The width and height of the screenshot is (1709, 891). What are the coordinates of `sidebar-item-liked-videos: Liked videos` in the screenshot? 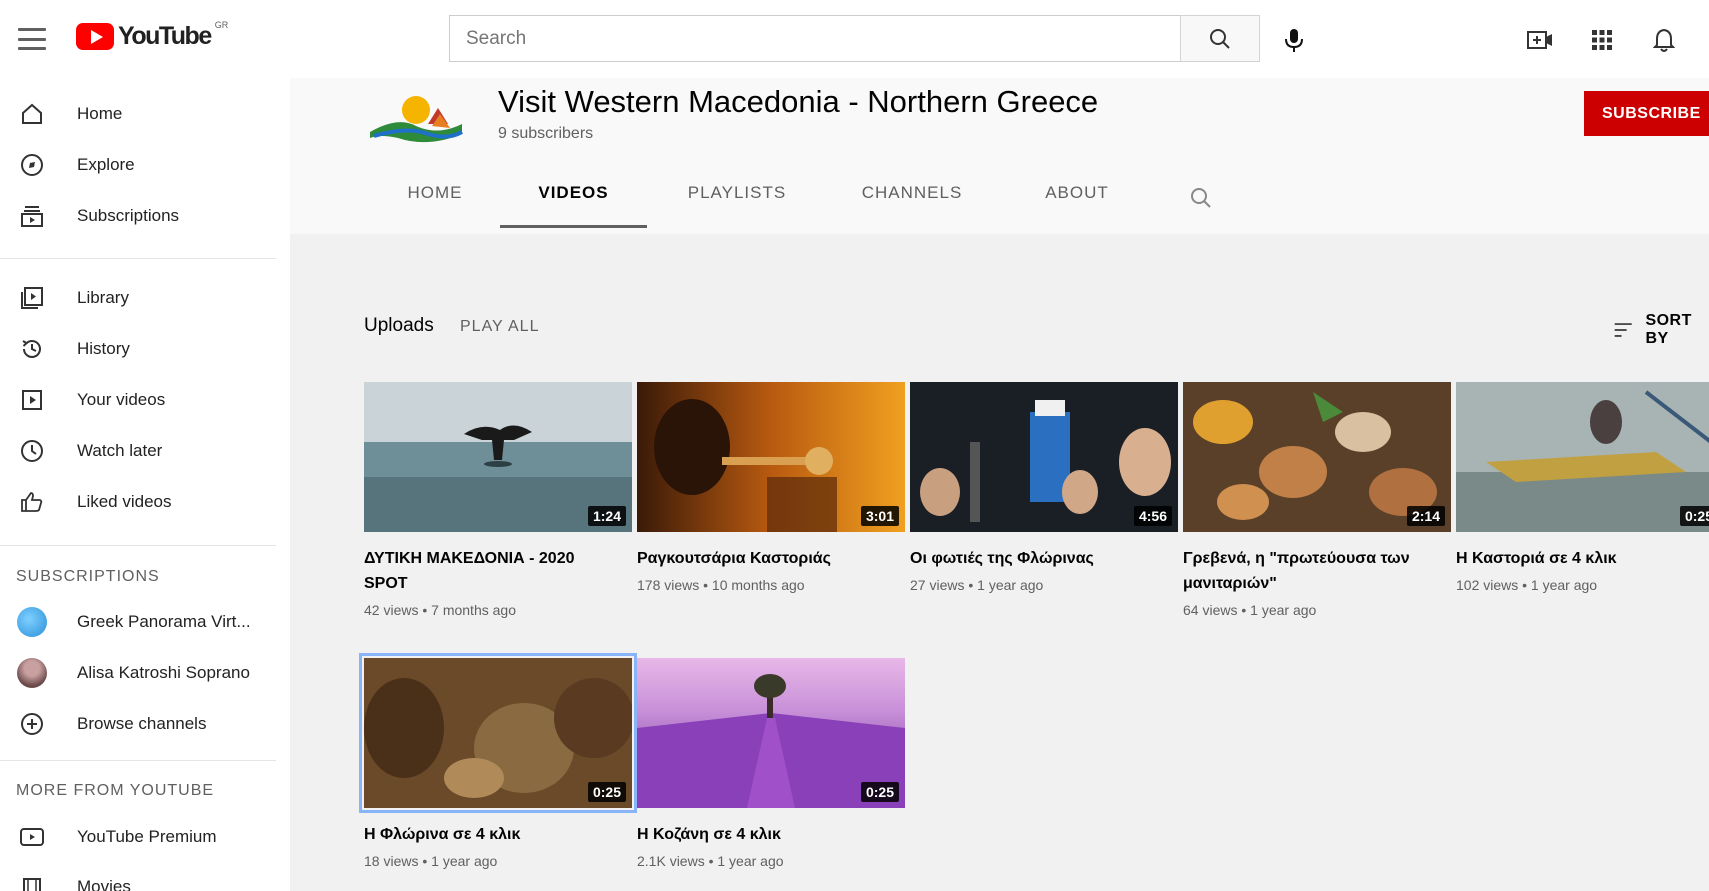 It's located at (145, 502).